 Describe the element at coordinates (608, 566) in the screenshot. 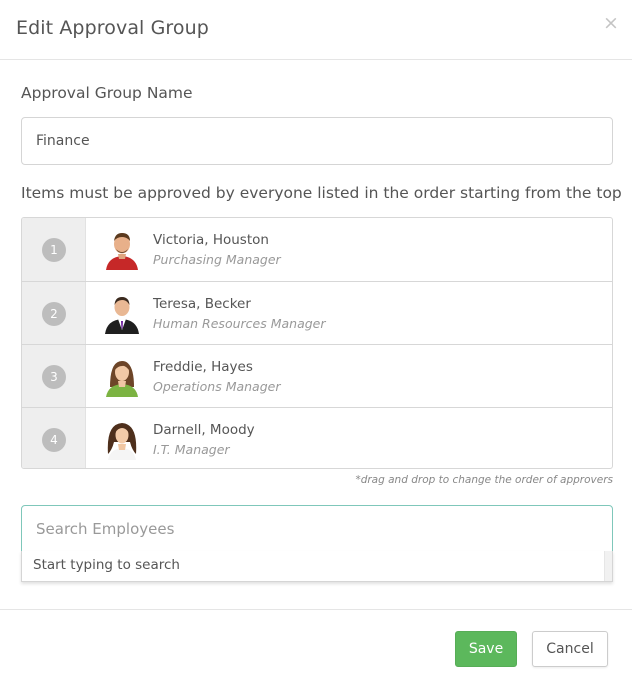

I see `dropdown-scrollbar` at that location.